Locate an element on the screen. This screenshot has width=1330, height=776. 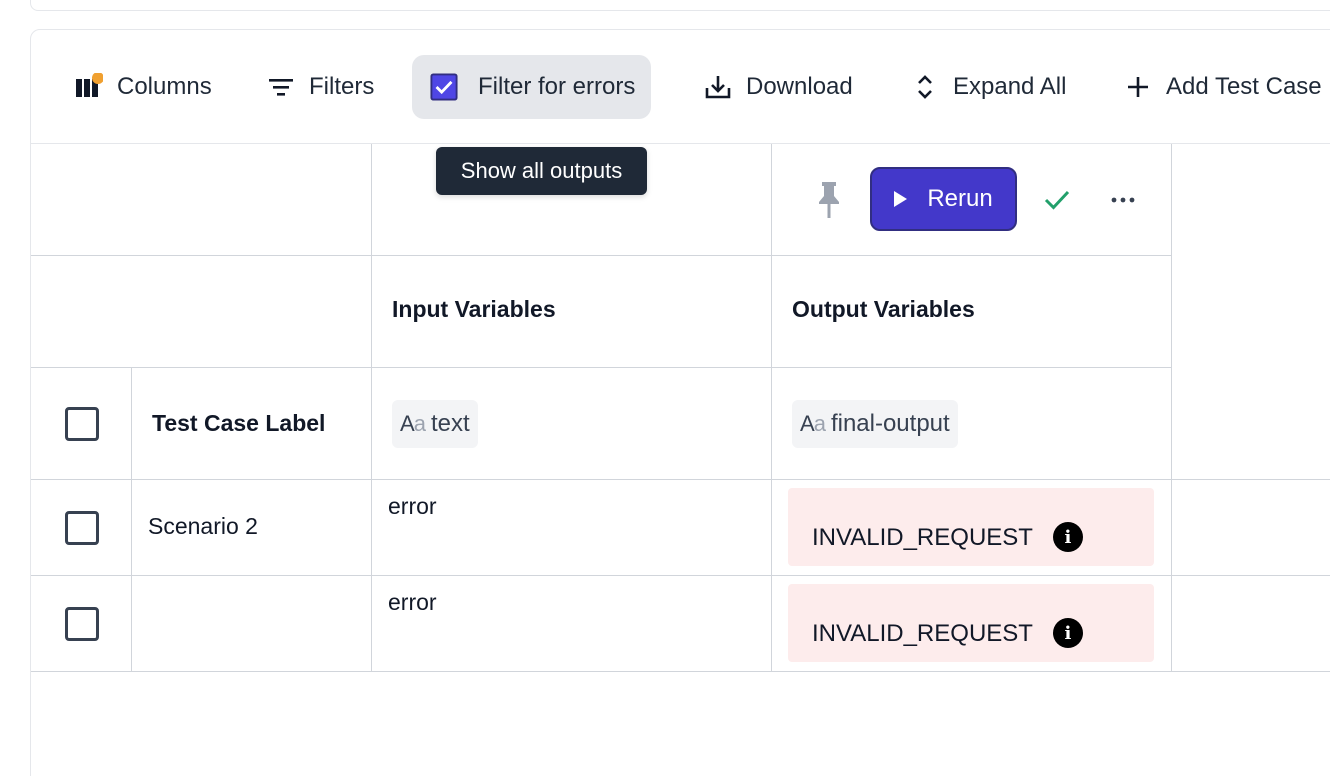
add-test-case-label: Add Test Case is located at coordinates (1244, 86).